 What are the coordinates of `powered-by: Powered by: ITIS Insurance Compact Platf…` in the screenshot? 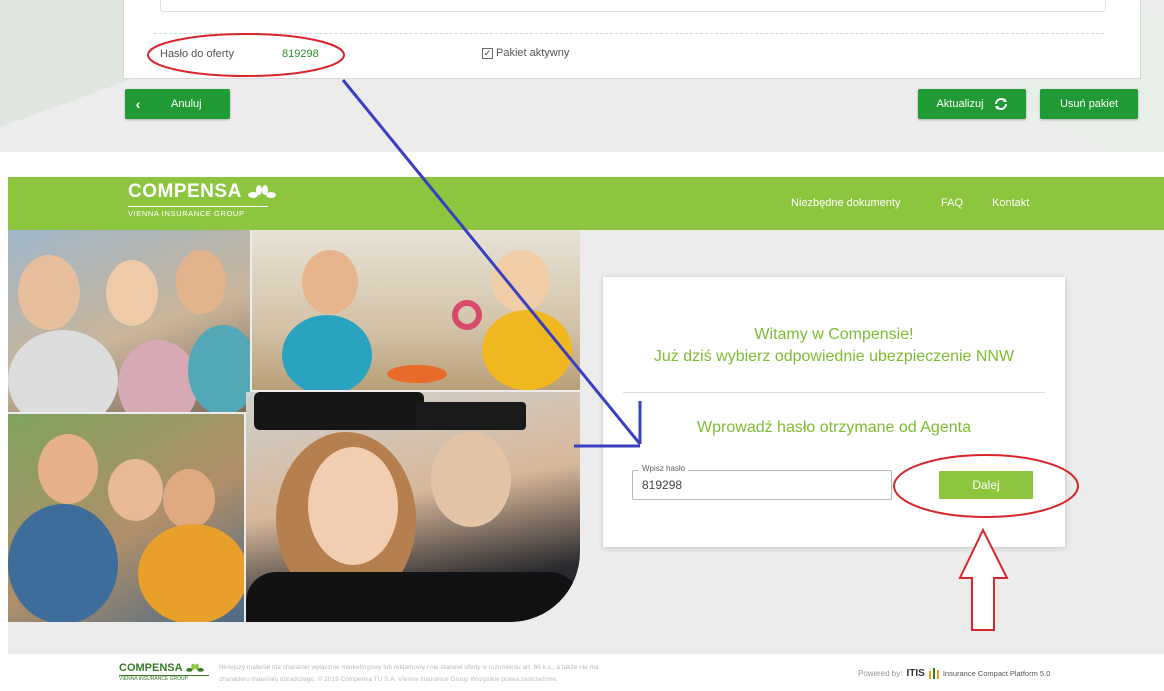 It's located at (954, 673).